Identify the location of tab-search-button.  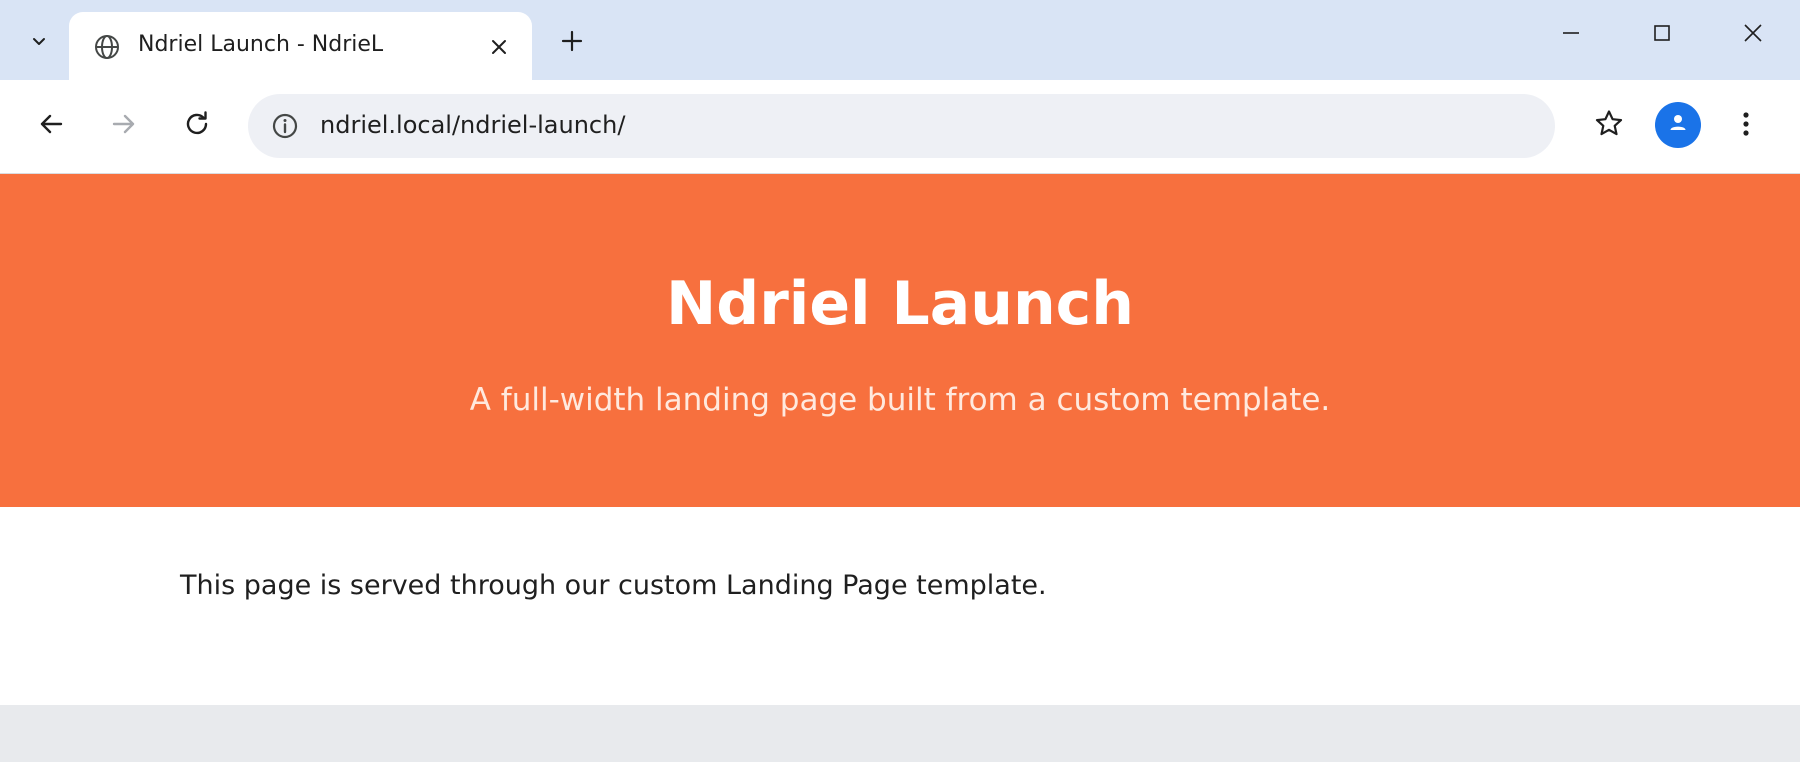
(39, 43).